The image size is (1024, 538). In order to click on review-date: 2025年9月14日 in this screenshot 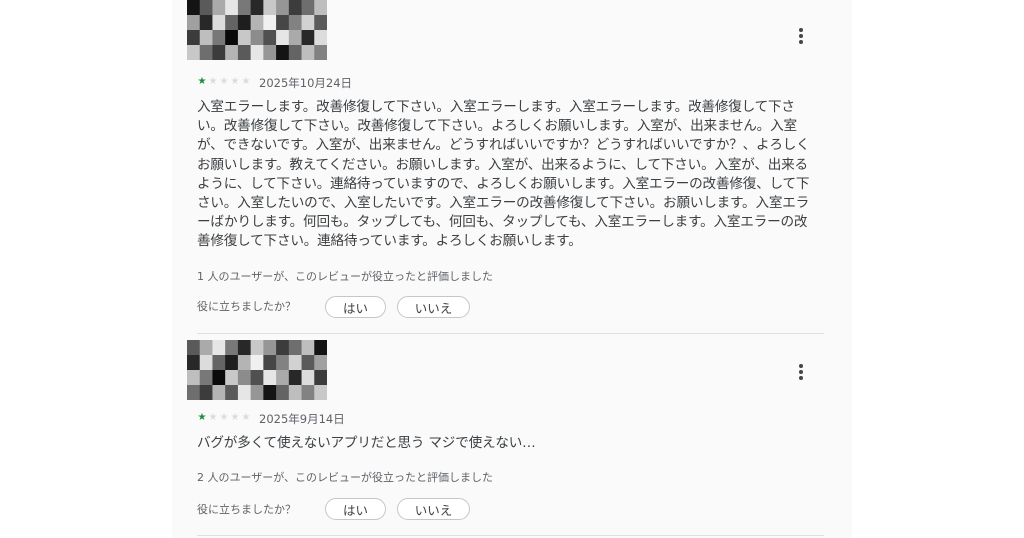, I will do `click(302, 419)`.